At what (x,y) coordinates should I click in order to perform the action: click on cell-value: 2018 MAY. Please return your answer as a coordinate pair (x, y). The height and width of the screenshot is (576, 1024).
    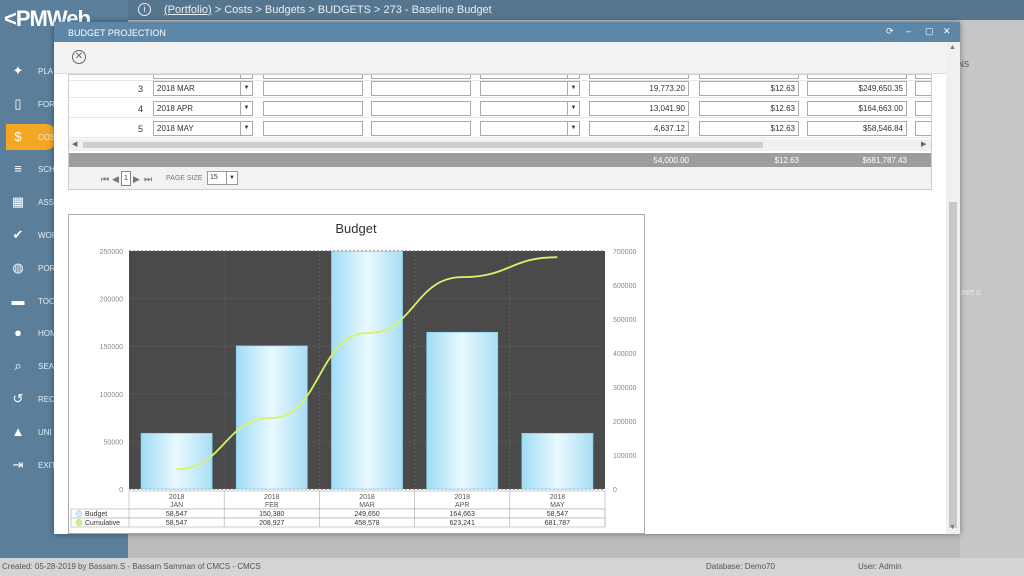
    Looking at the image, I should click on (175, 128).